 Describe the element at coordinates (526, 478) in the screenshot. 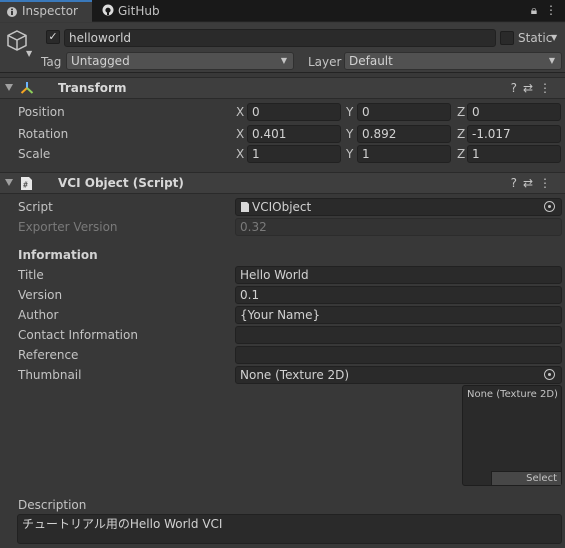

I see `select-button: Select` at that location.